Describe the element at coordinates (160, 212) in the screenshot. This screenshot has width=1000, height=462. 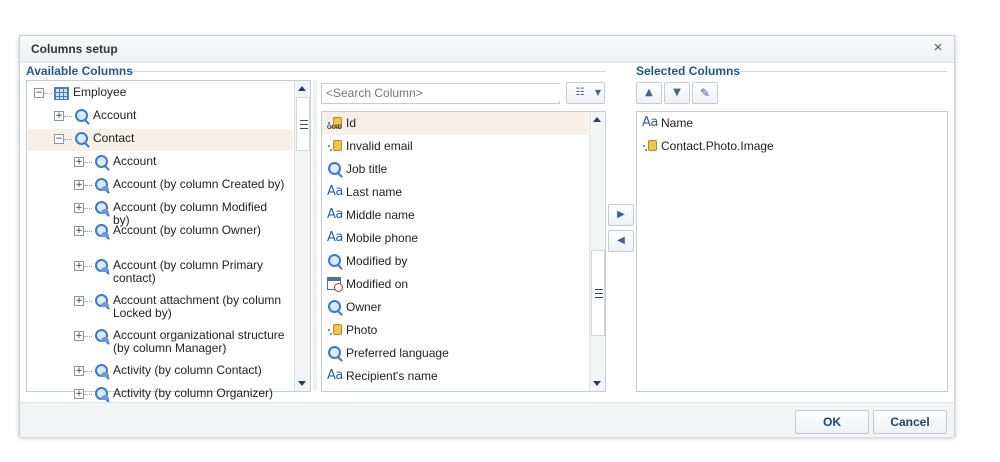
I see `tree-node: + Account (by column Modified by)` at that location.